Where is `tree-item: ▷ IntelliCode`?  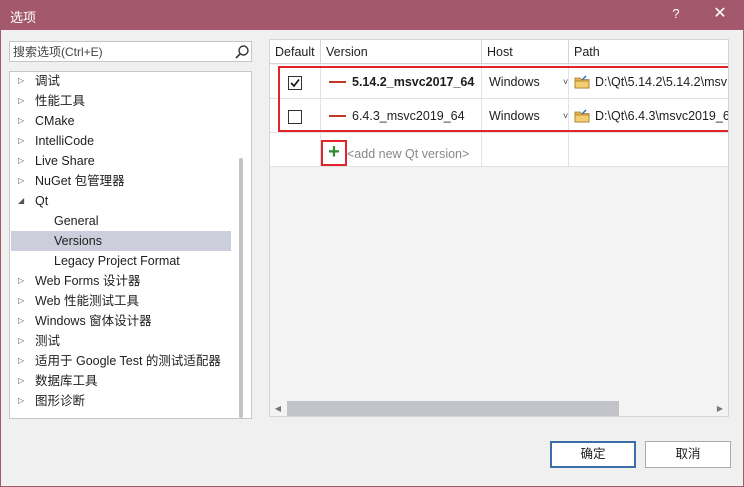
tree-item: ▷ IntelliCode is located at coordinates (121, 141).